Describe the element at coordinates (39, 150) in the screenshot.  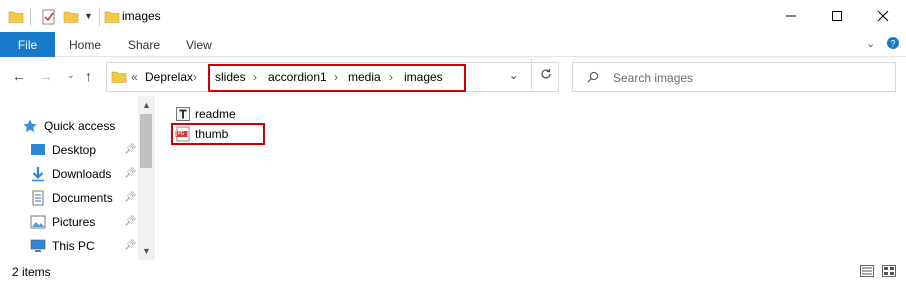
I see `desktop-icon` at that location.